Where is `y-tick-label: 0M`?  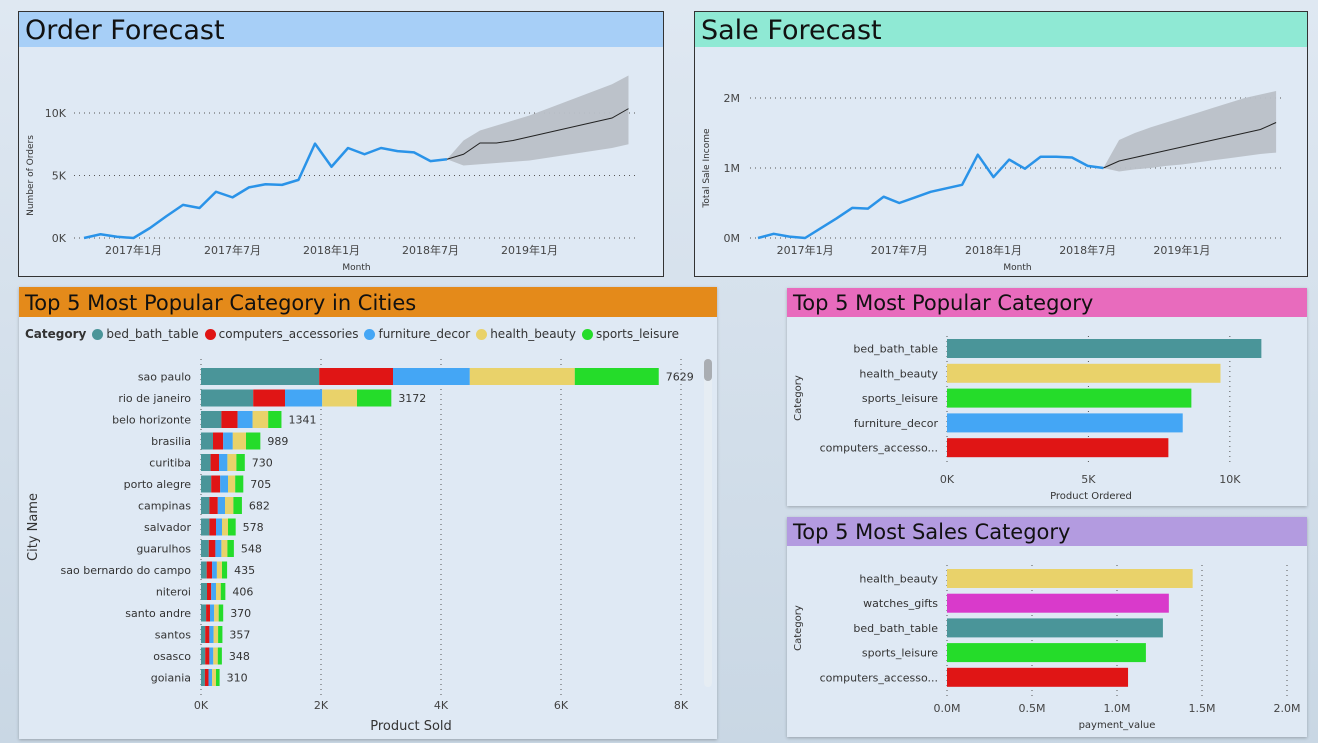
y-tick-label: 0M is located at coordinates (732, 238).